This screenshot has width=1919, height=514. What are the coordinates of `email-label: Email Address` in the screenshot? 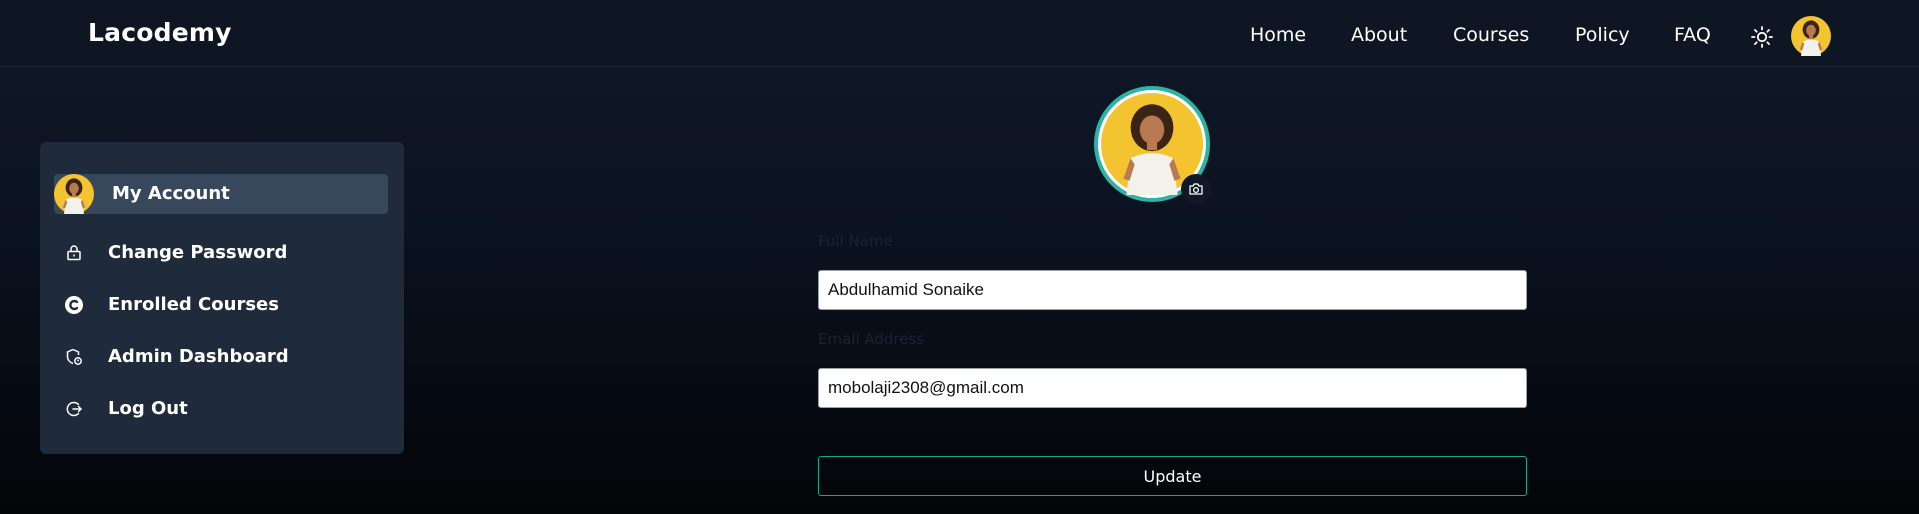 It's located at (871, 339).